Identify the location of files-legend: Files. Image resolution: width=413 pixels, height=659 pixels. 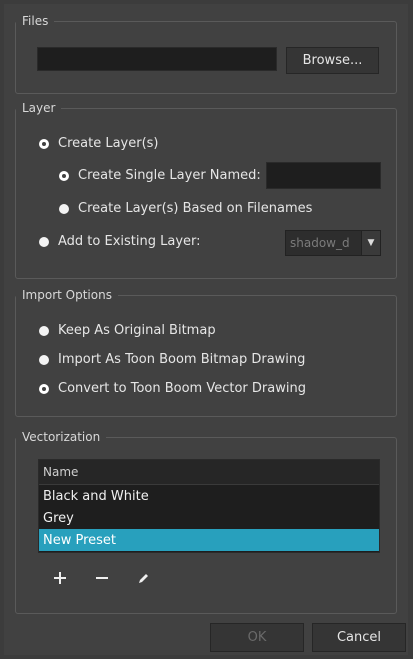
(35, 21).